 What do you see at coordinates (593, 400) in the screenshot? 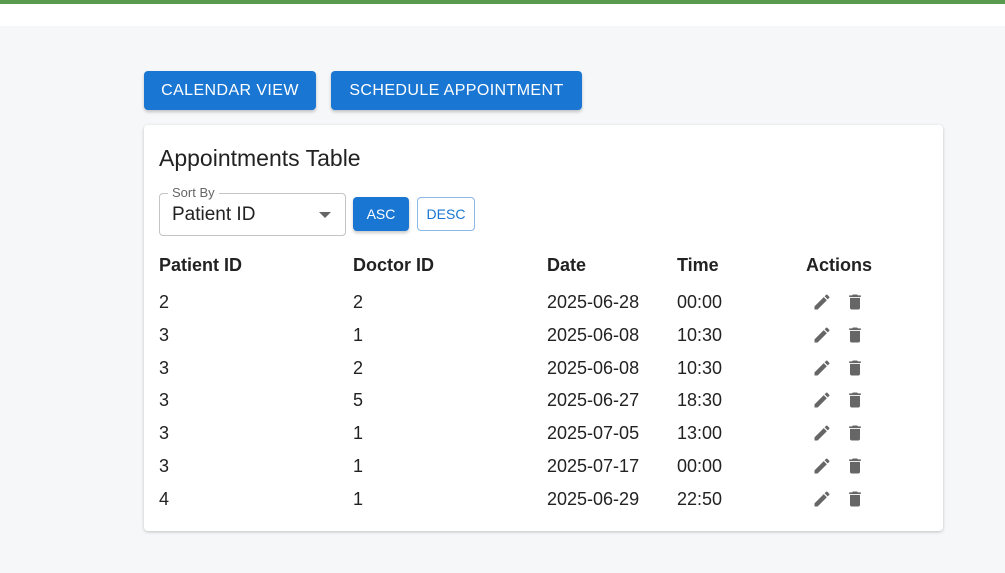
I see `cell-date: 2025-06-27` at bounding box center [593, 400].